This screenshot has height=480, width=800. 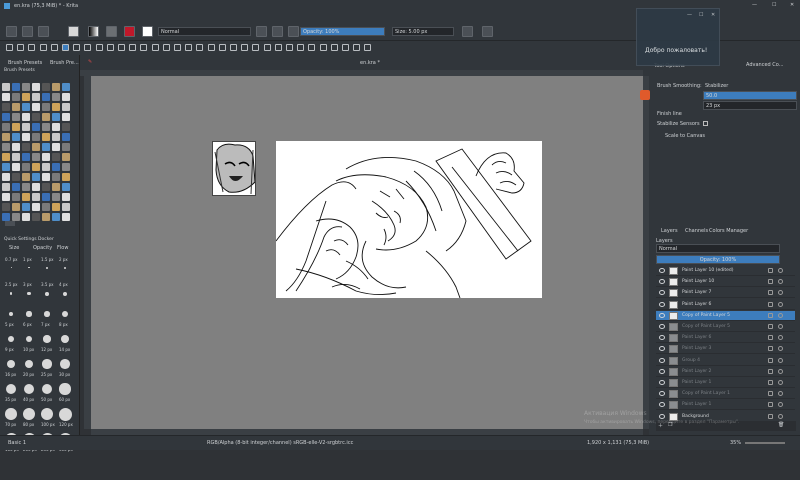 I want to click on layer-row: Paint Layer 6, so click(x=725, y=338).